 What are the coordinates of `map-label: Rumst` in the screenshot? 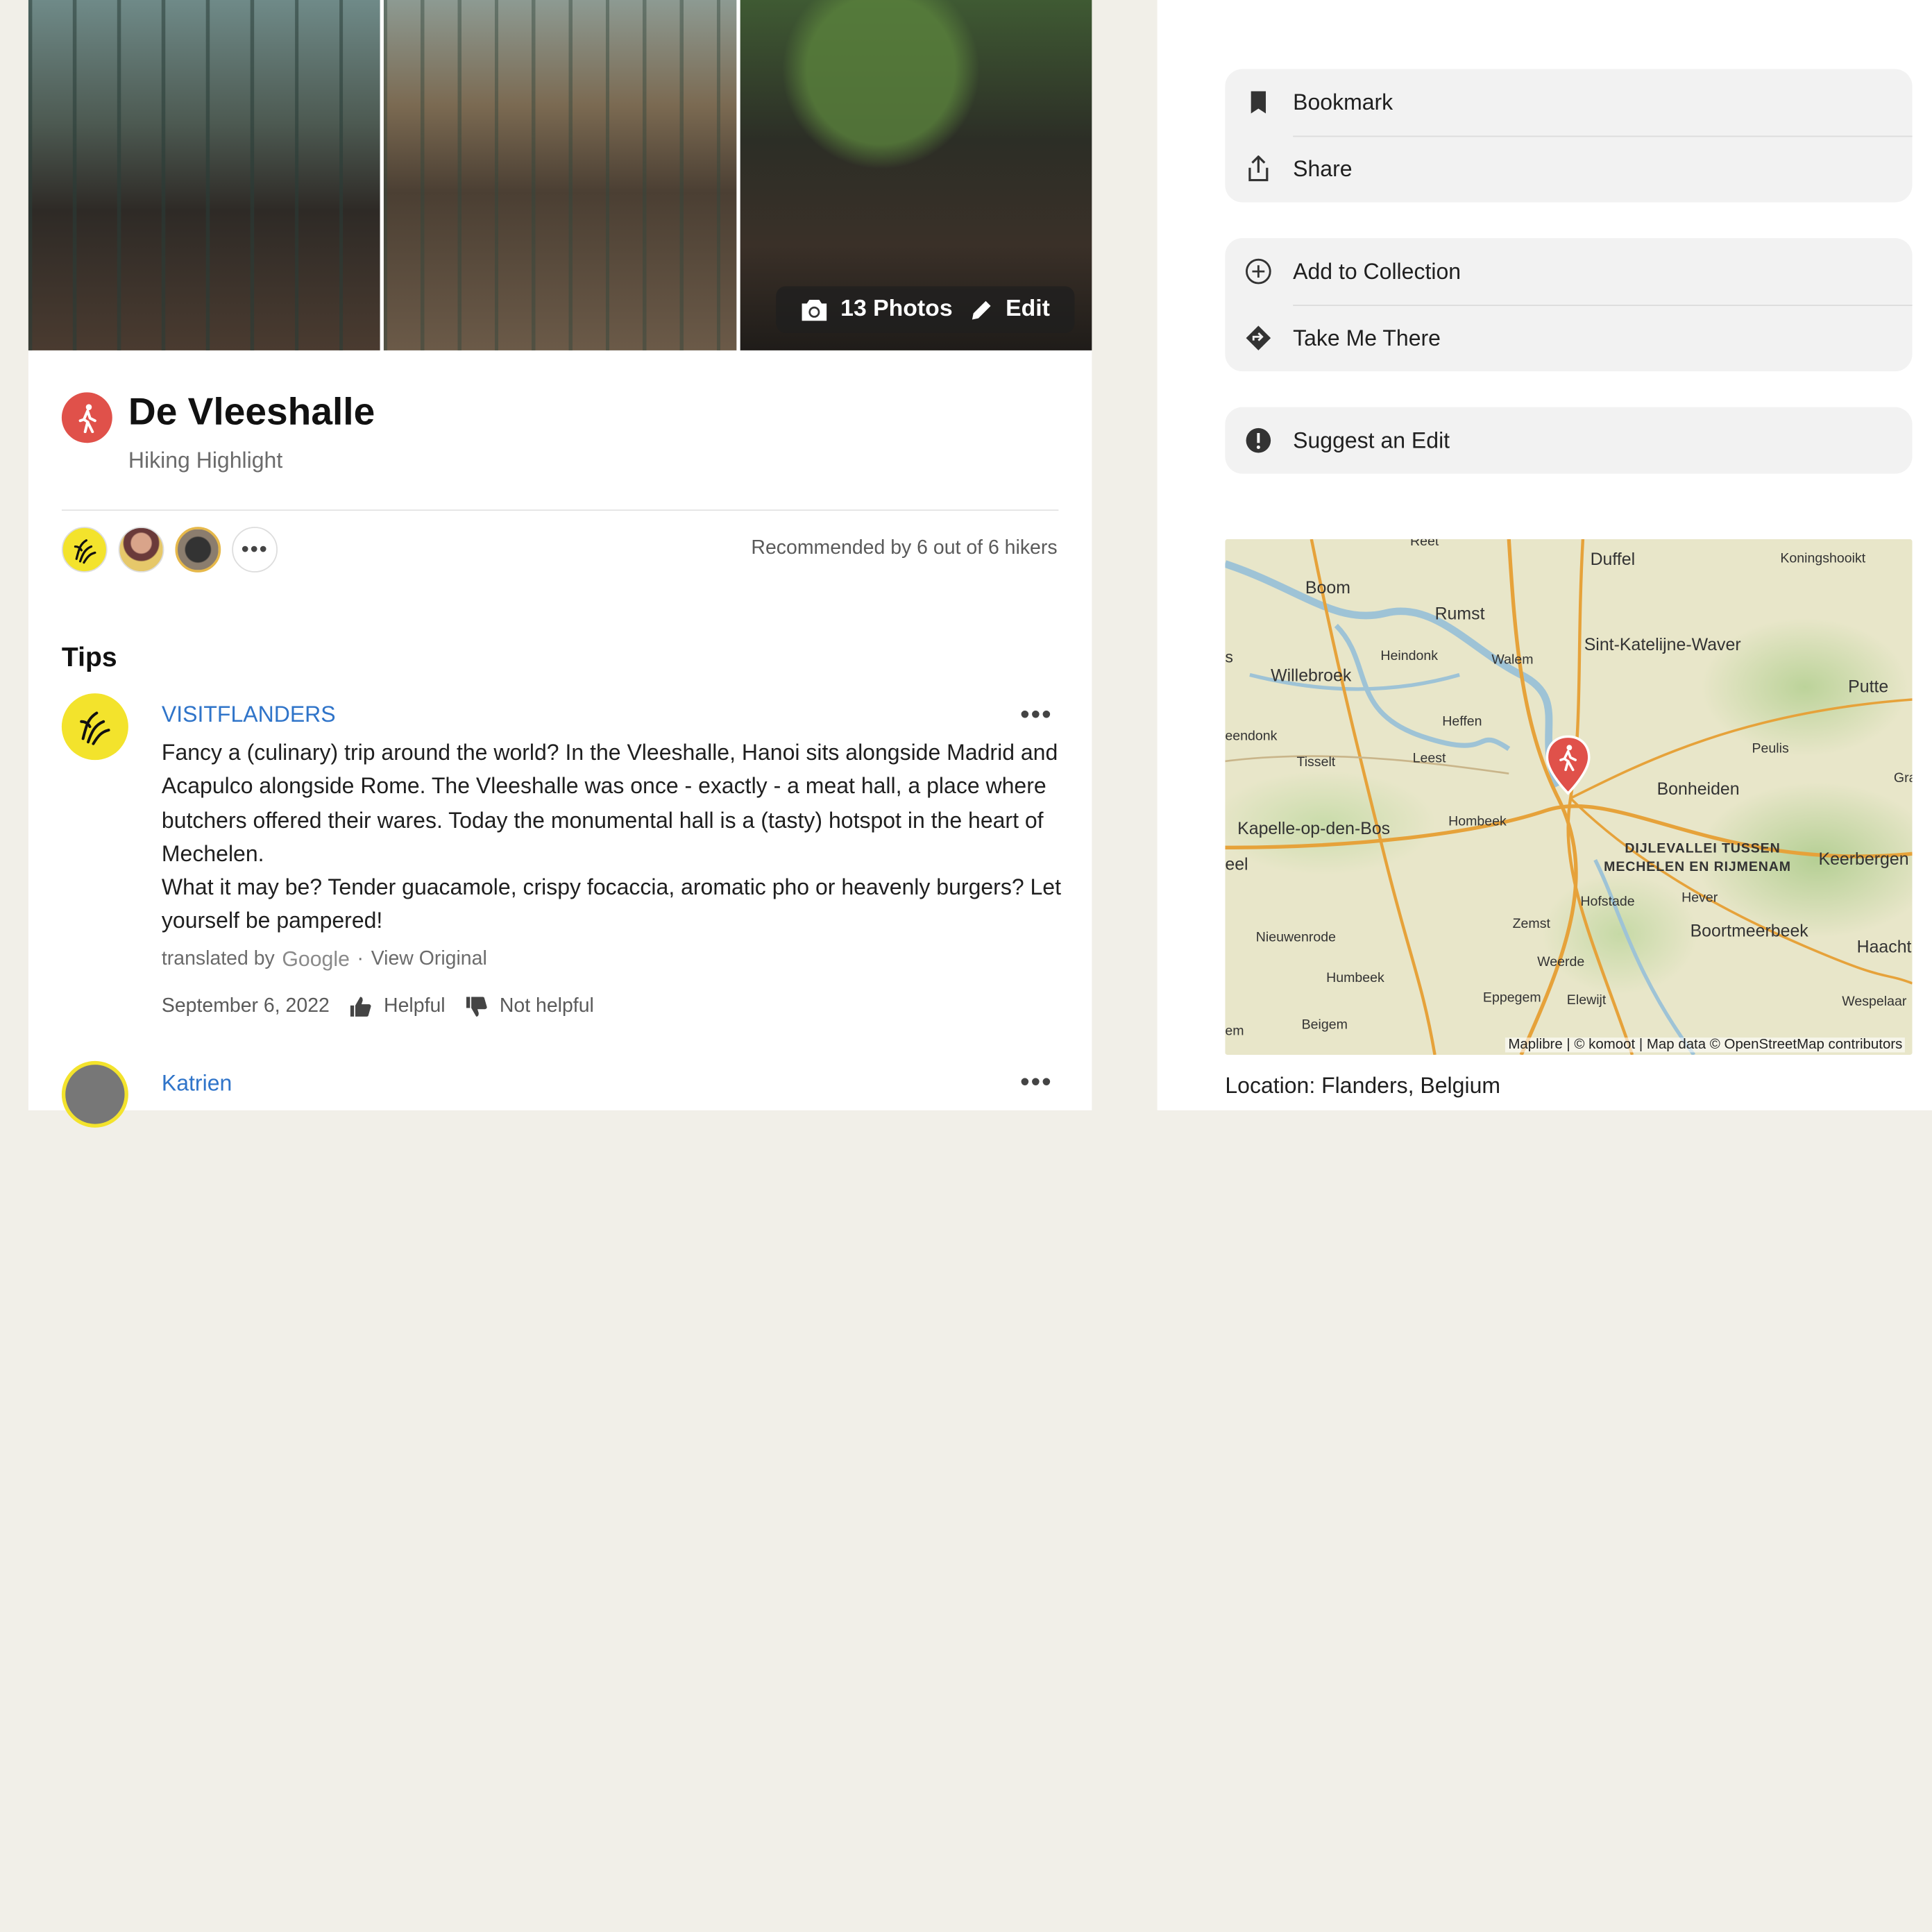 It's located at (1460, 613).